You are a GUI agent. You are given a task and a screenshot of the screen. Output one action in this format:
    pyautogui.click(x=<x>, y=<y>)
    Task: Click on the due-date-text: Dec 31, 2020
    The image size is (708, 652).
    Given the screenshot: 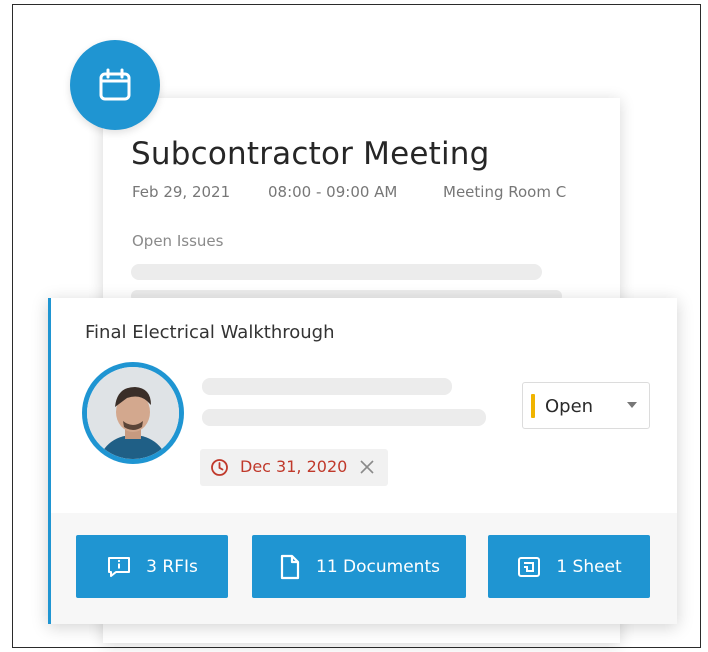 What is the action you would take?
    pyautogui.click(x=294, y=466)
    